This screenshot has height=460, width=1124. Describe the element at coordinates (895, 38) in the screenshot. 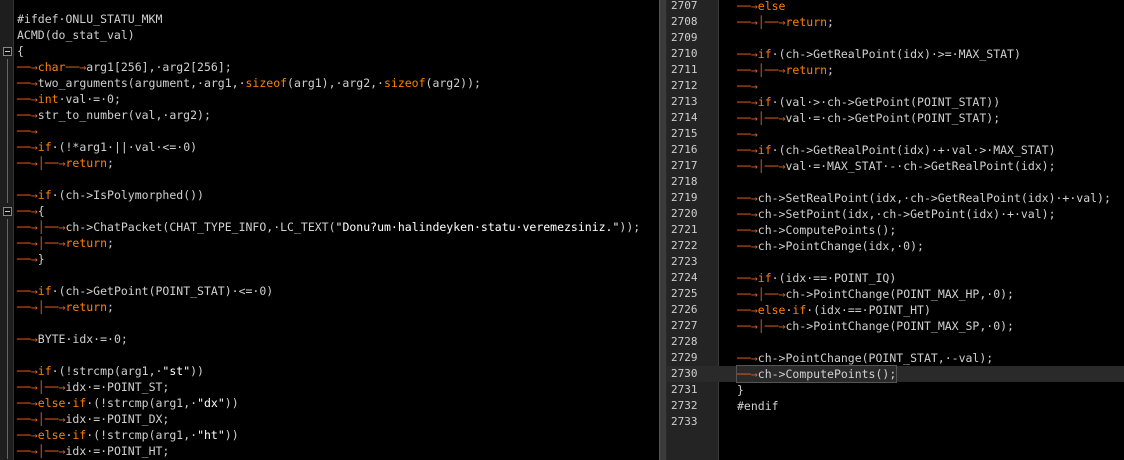

I see `code-line: 2709` at that location.